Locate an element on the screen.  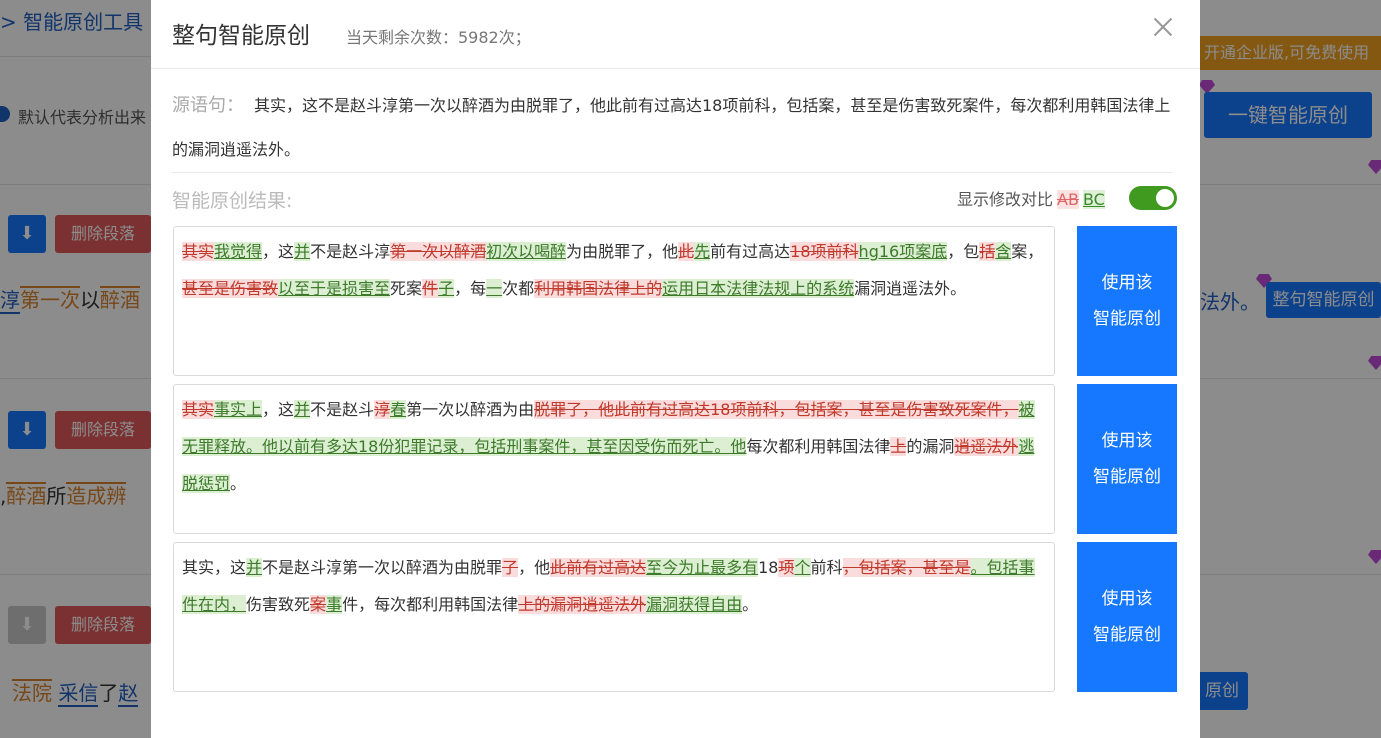
deleted-sample: AB is located at coordinates (1068, 199).